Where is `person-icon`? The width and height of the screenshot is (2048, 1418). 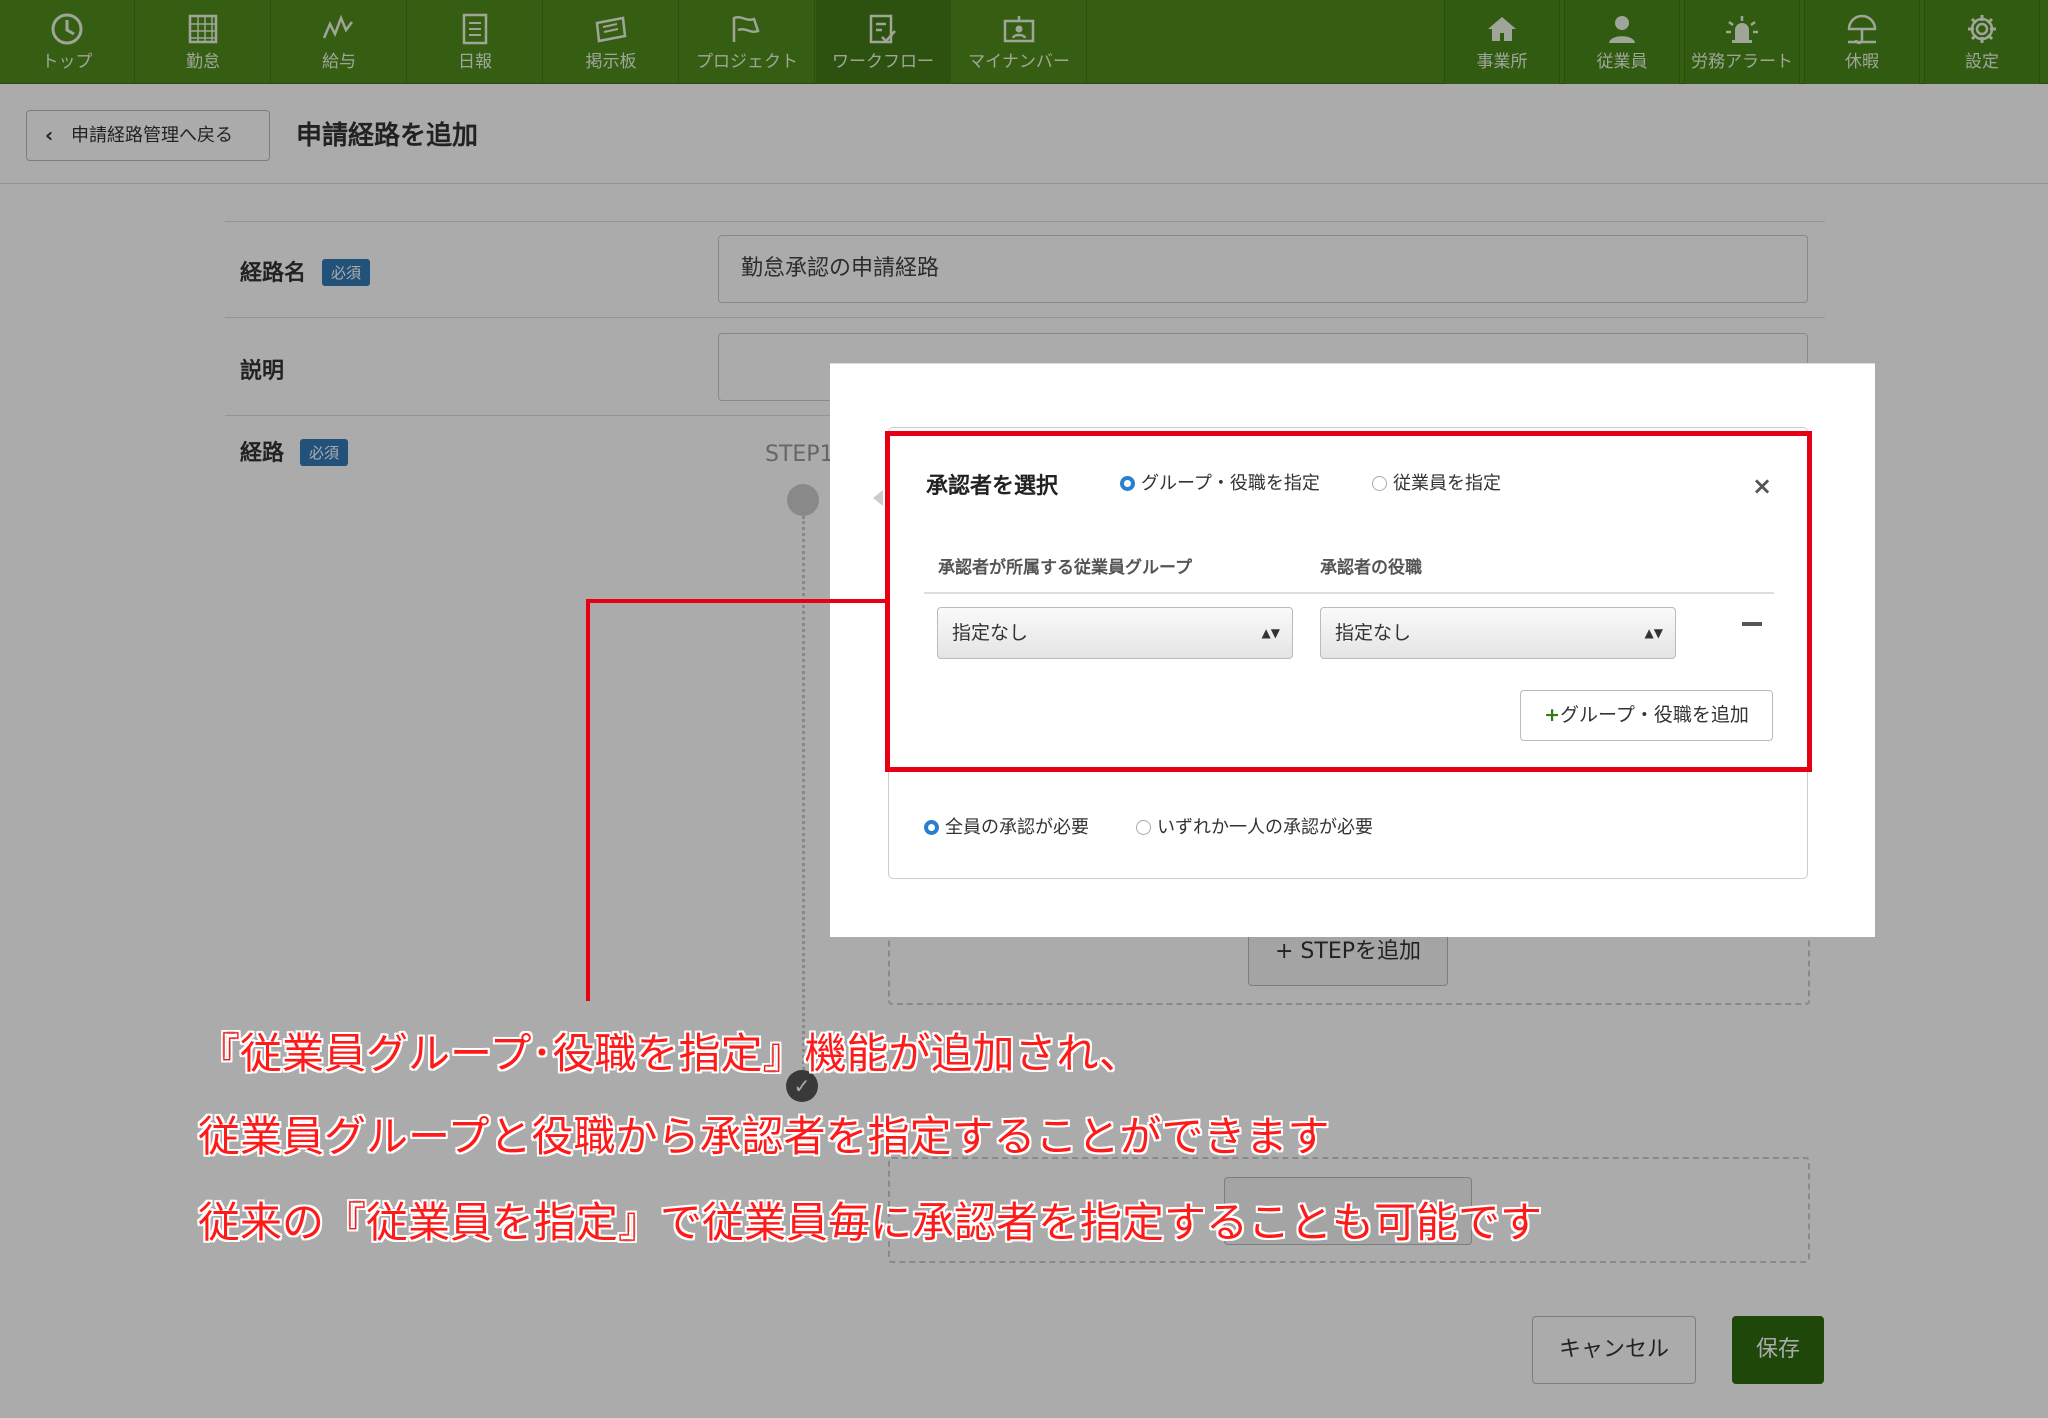
person-icon is located at coordinates (1622, 29).